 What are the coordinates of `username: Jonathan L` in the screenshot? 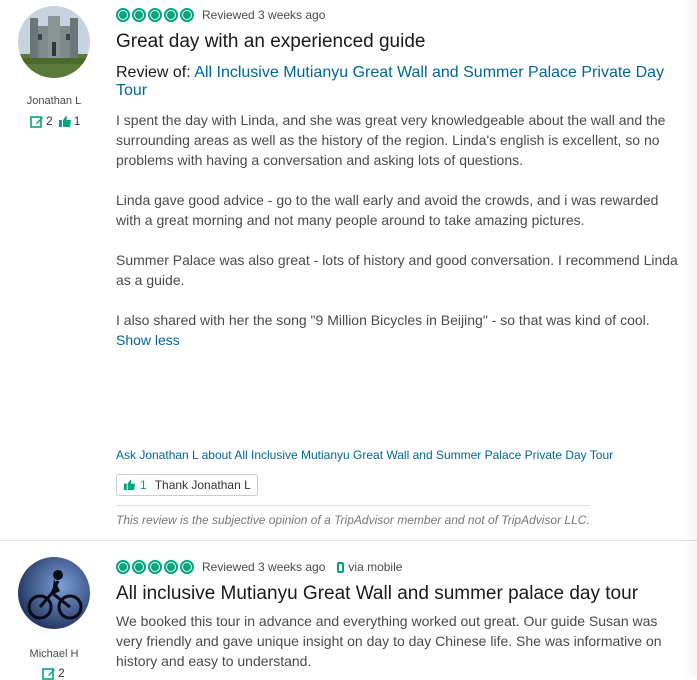 It's located at (54, 101).